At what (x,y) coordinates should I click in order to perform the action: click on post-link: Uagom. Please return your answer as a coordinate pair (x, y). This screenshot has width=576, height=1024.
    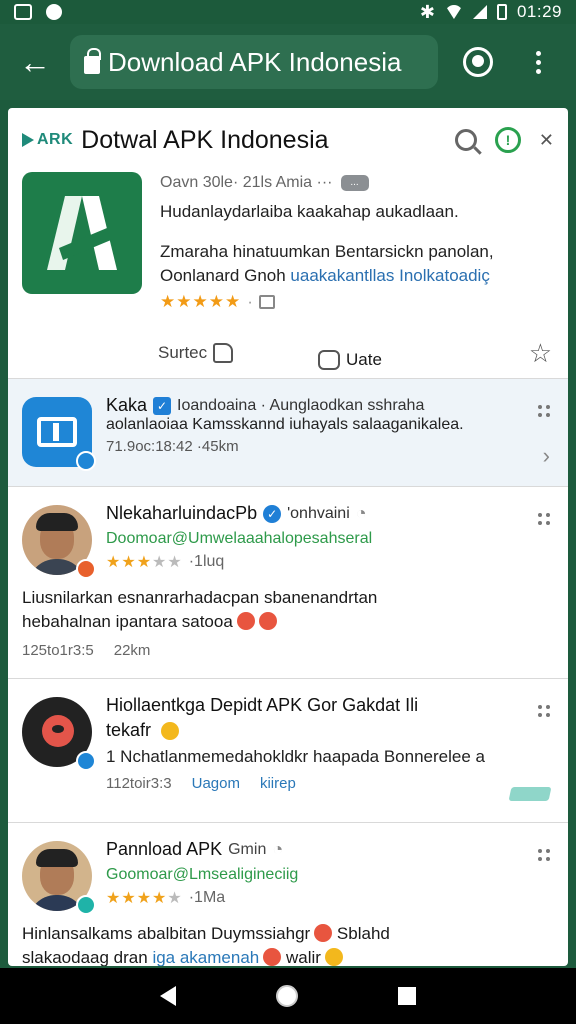
    Looking at the image, I should click on (216, 783).